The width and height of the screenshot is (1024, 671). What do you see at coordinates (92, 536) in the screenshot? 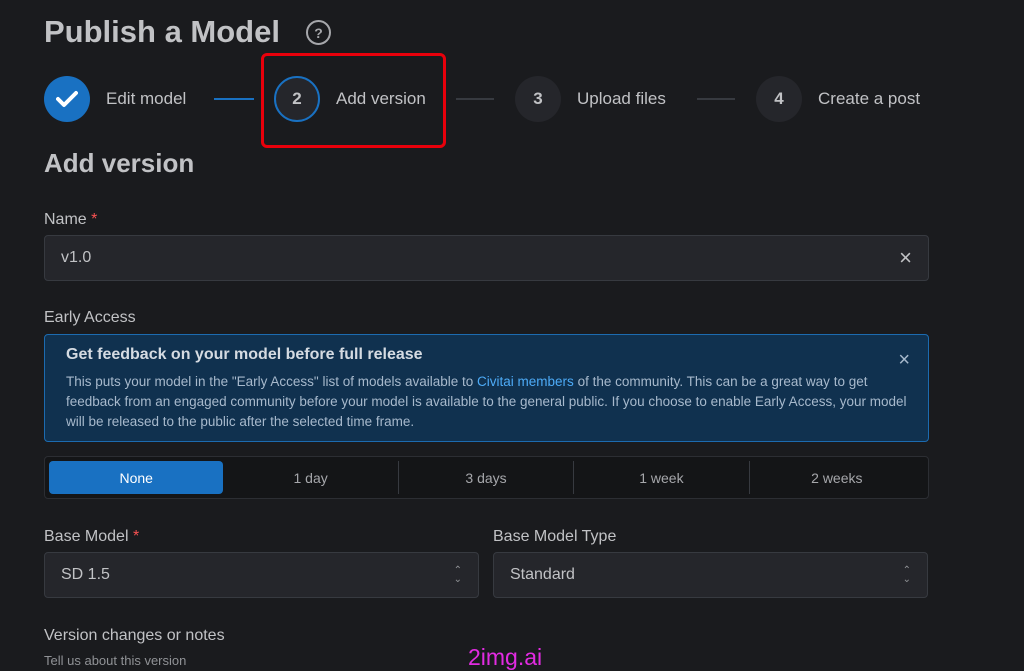
I see `base-model-label: Base Model *` at bounding box center [92, 536].